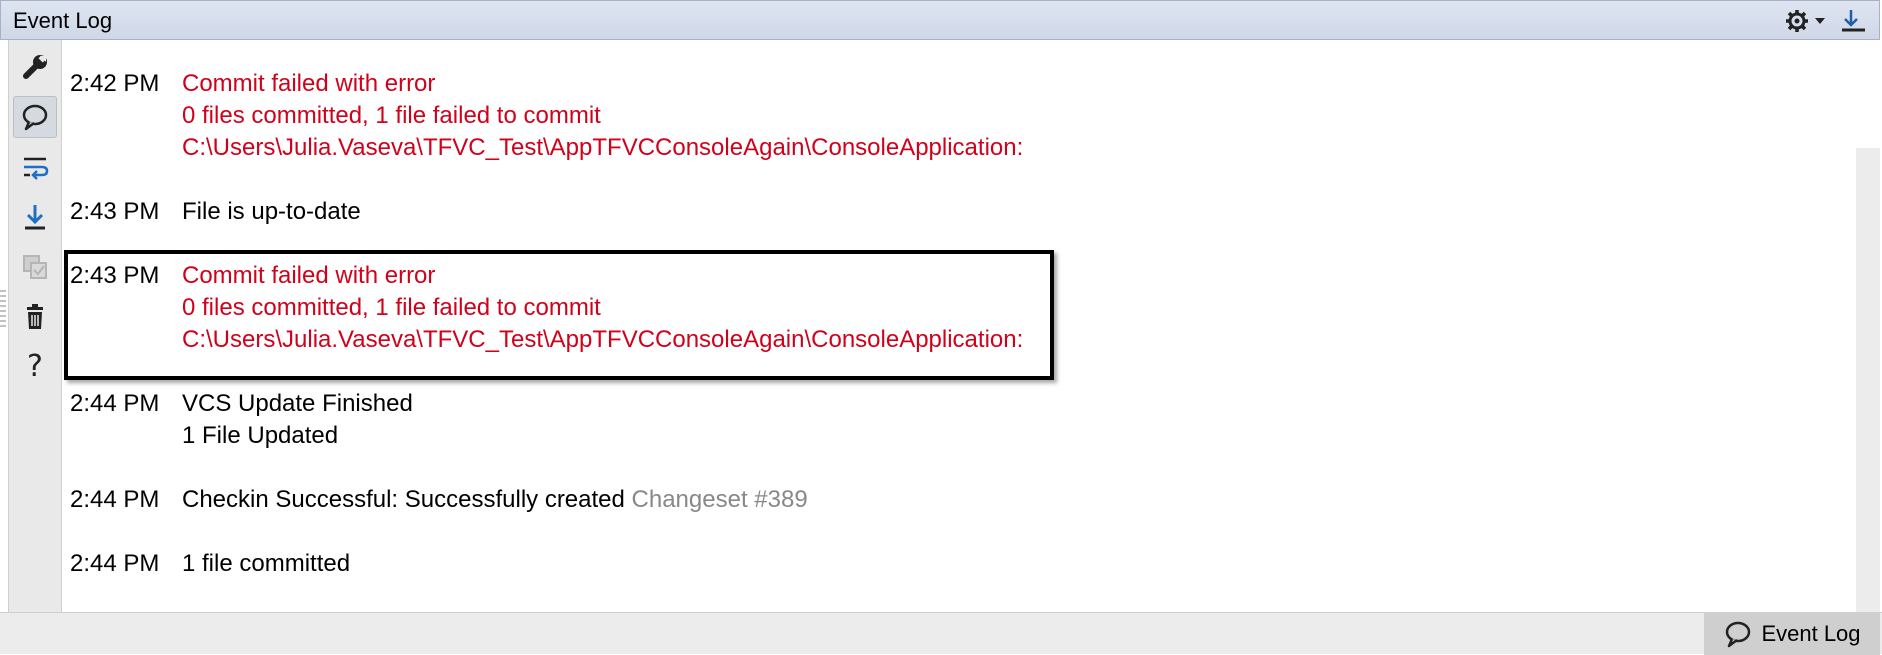 This screenshot has height=655, width=1882. I want to click on tool-window-header: Event Log, so click(940, 20).